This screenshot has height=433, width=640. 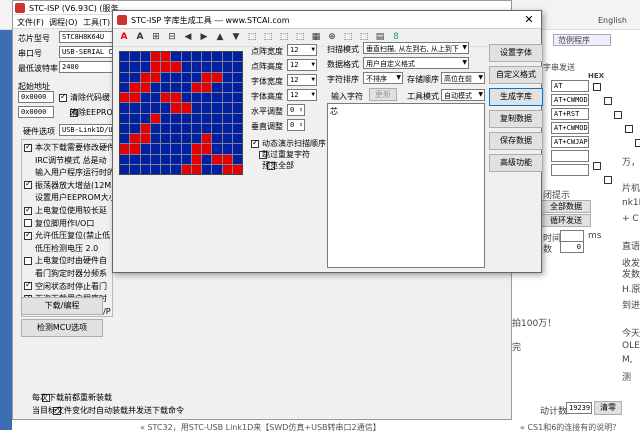 I want to click on chip-select: STC8H8K64U, so click(x=87, y=37).